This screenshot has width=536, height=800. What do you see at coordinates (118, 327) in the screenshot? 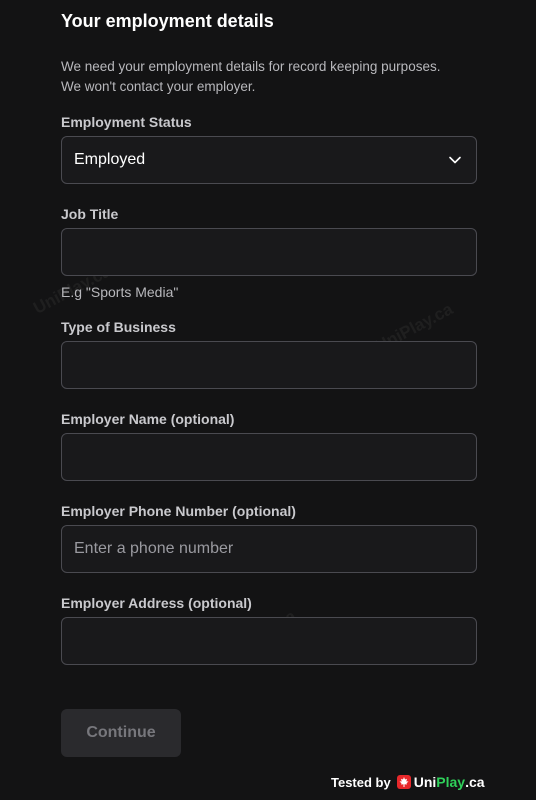
I see `type-of-business-label: Type of Business` at bounding box center [118, 327].